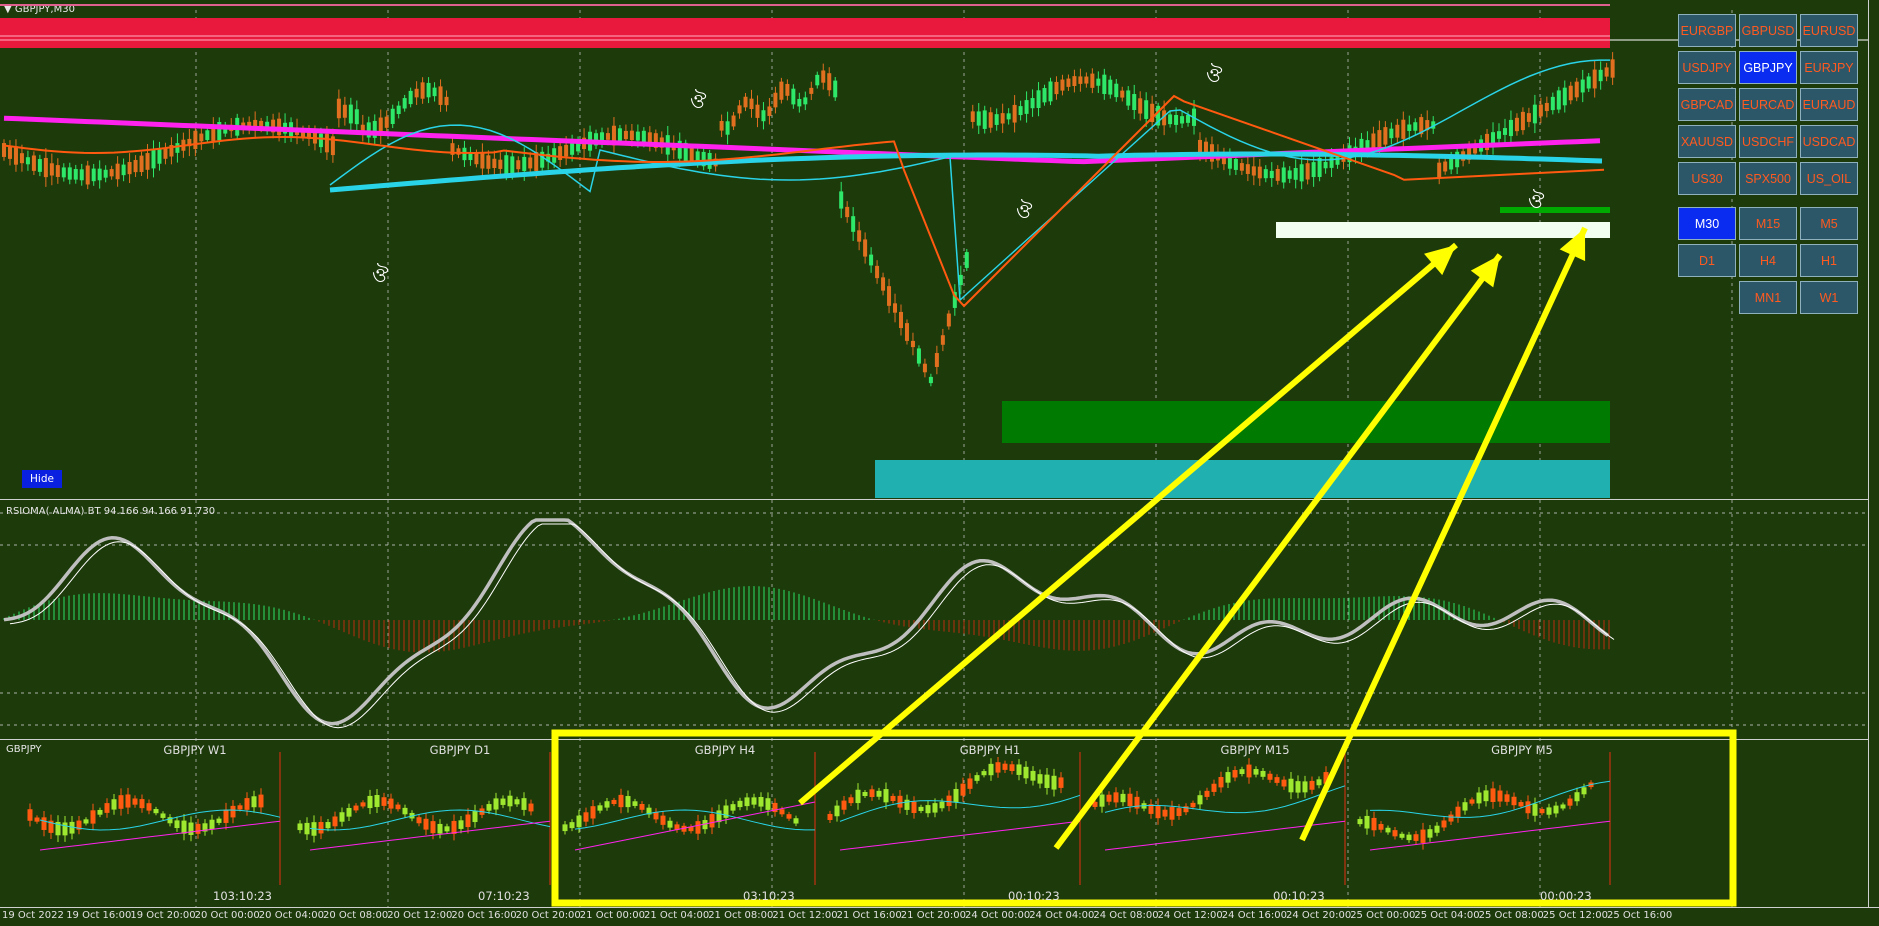 Image resolution: width=1879 pixels, height=926 pixels. Describe the element at coordinates (1566, 896) in the screenshot. I see `mini-chart-timer: 00:00:23` at that location.